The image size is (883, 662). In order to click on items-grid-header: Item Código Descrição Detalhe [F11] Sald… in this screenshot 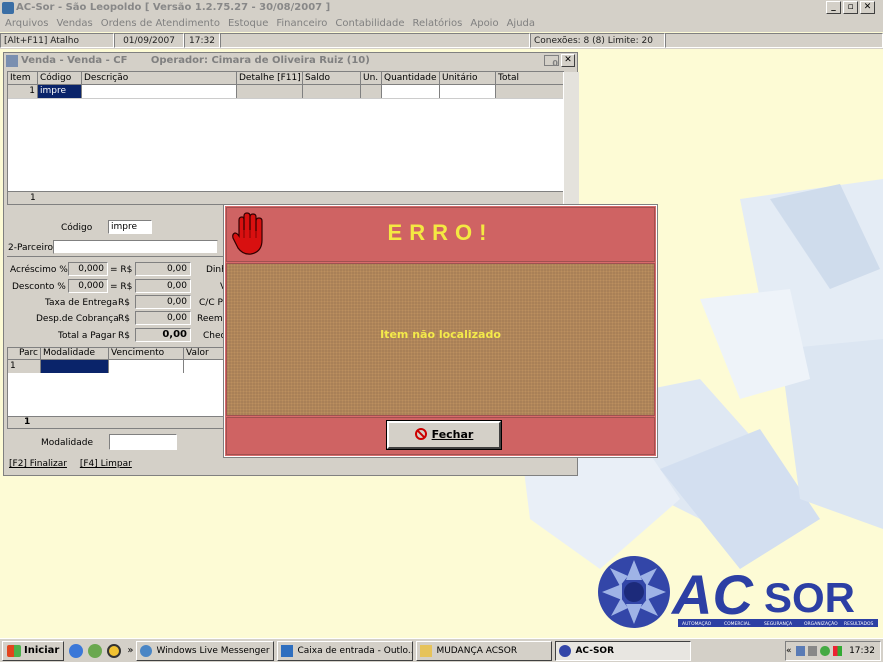, I will do `click(285, 78)`.